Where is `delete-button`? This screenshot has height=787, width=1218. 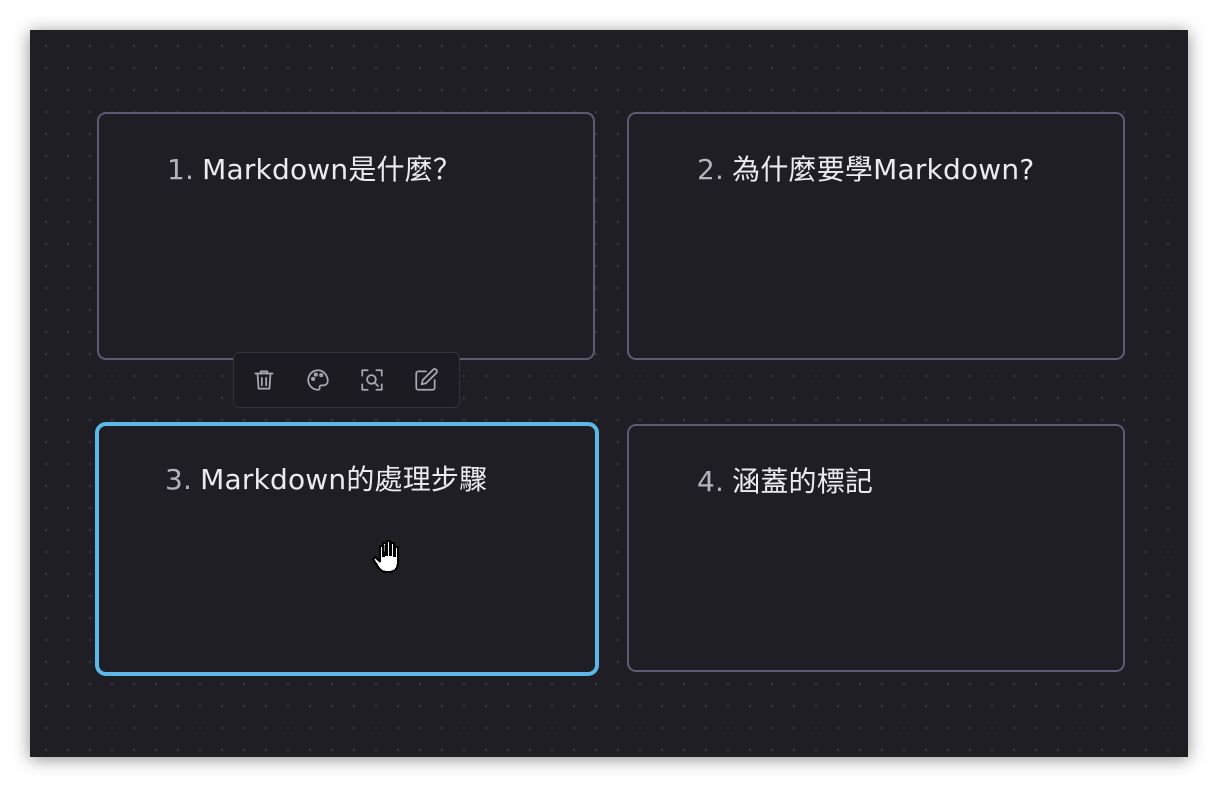
delete-button is located at coordinates (264, 380).